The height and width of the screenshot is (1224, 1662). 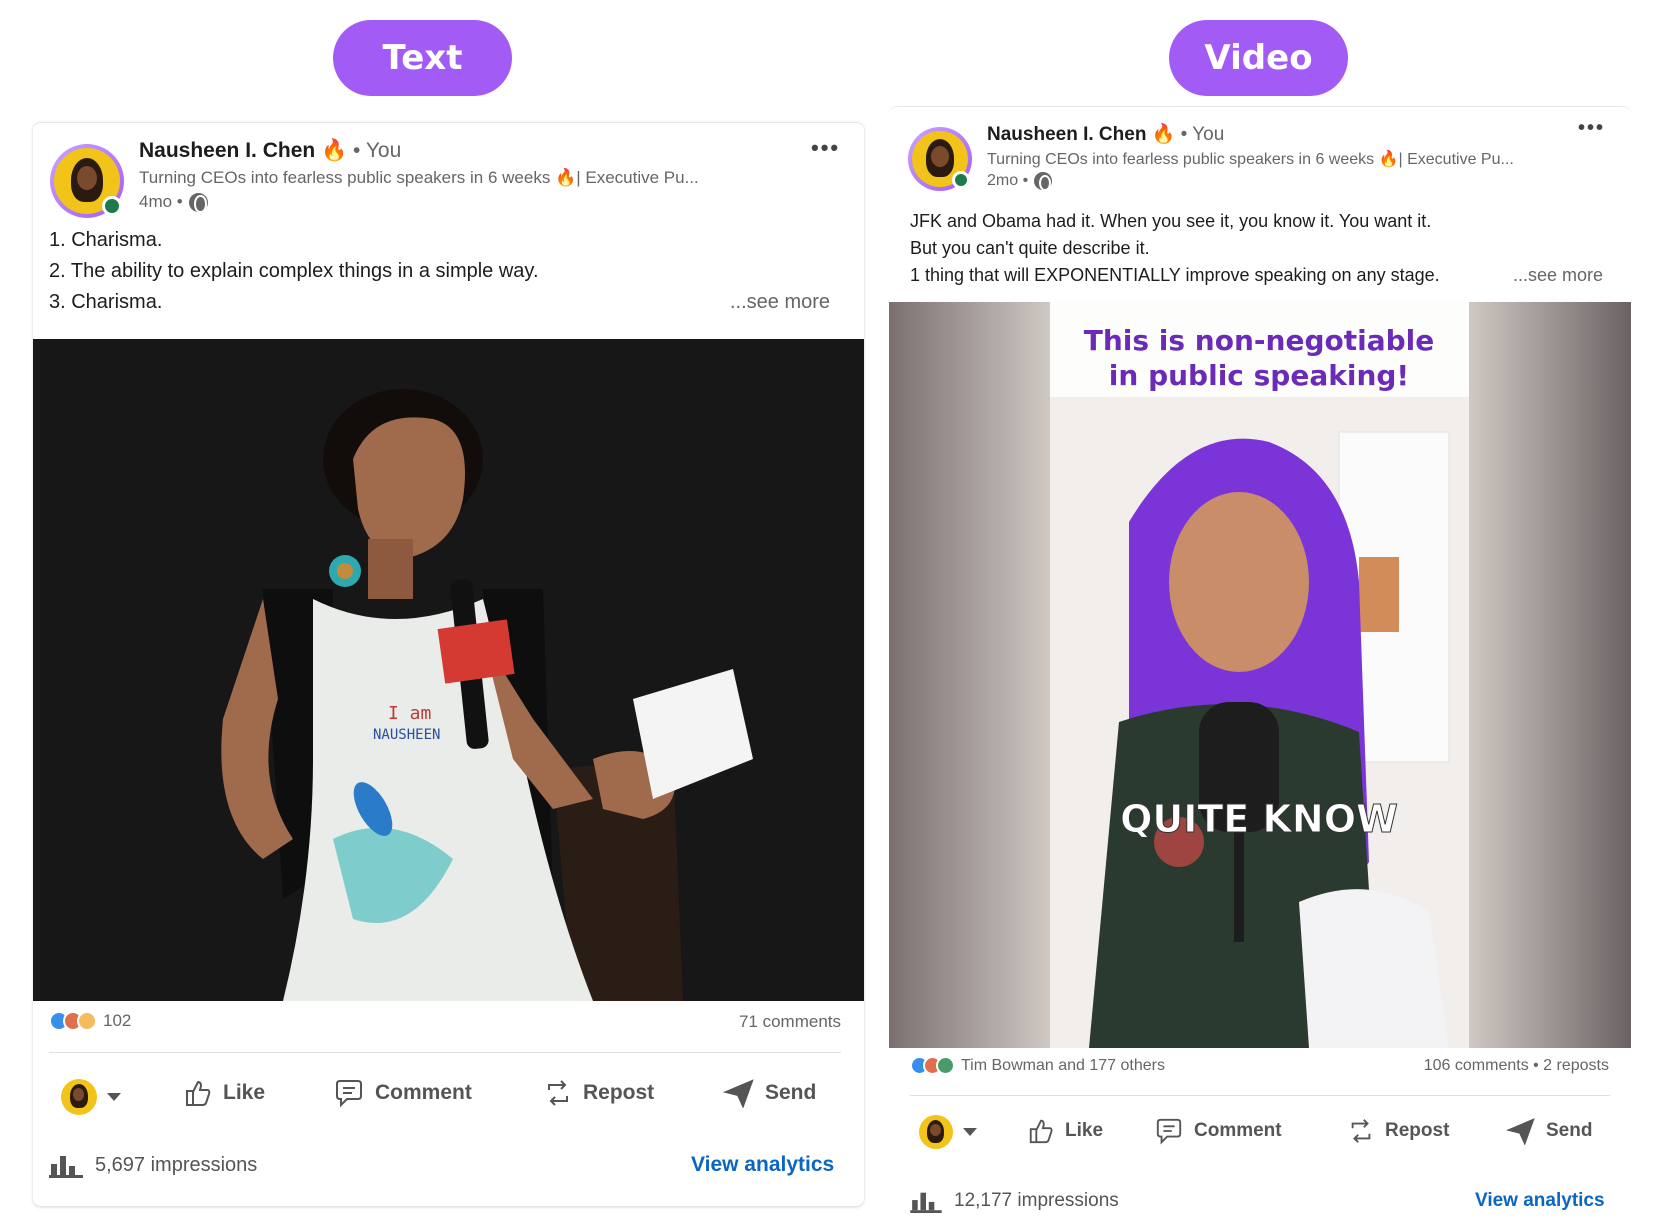 I want to click on reactions-summary: Tim Bowman and 177 others, so click(x=1037, y=1065).